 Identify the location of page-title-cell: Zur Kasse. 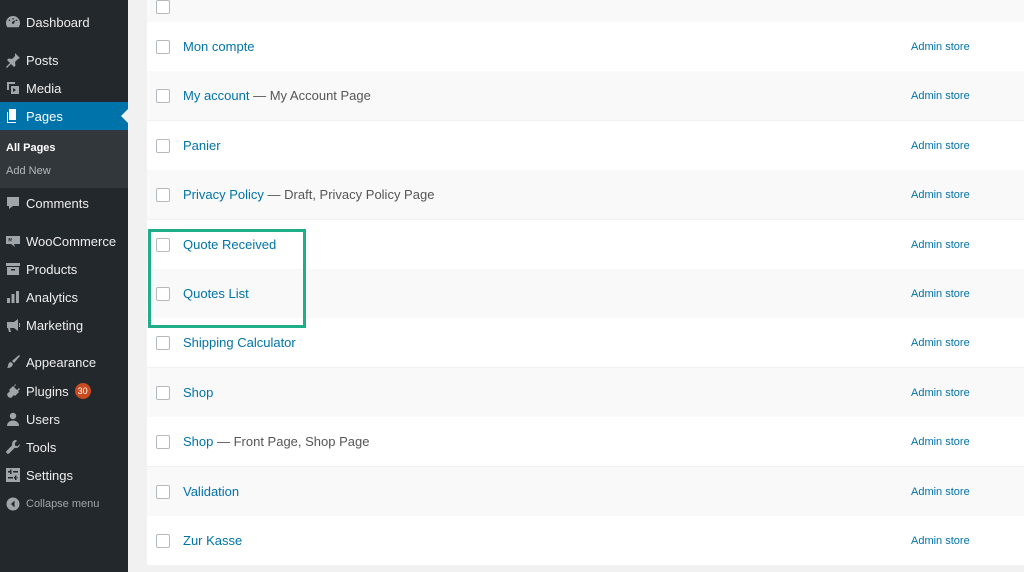
(212, 540).